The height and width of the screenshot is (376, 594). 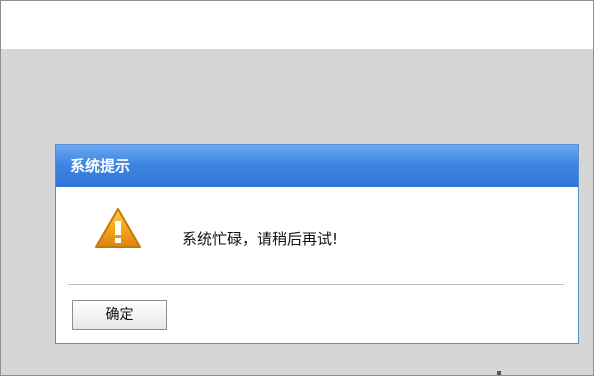 What do you see at coordinates (118, 228) in the screenshot?
I see `warning-icon` at bounding box center [118, 228].